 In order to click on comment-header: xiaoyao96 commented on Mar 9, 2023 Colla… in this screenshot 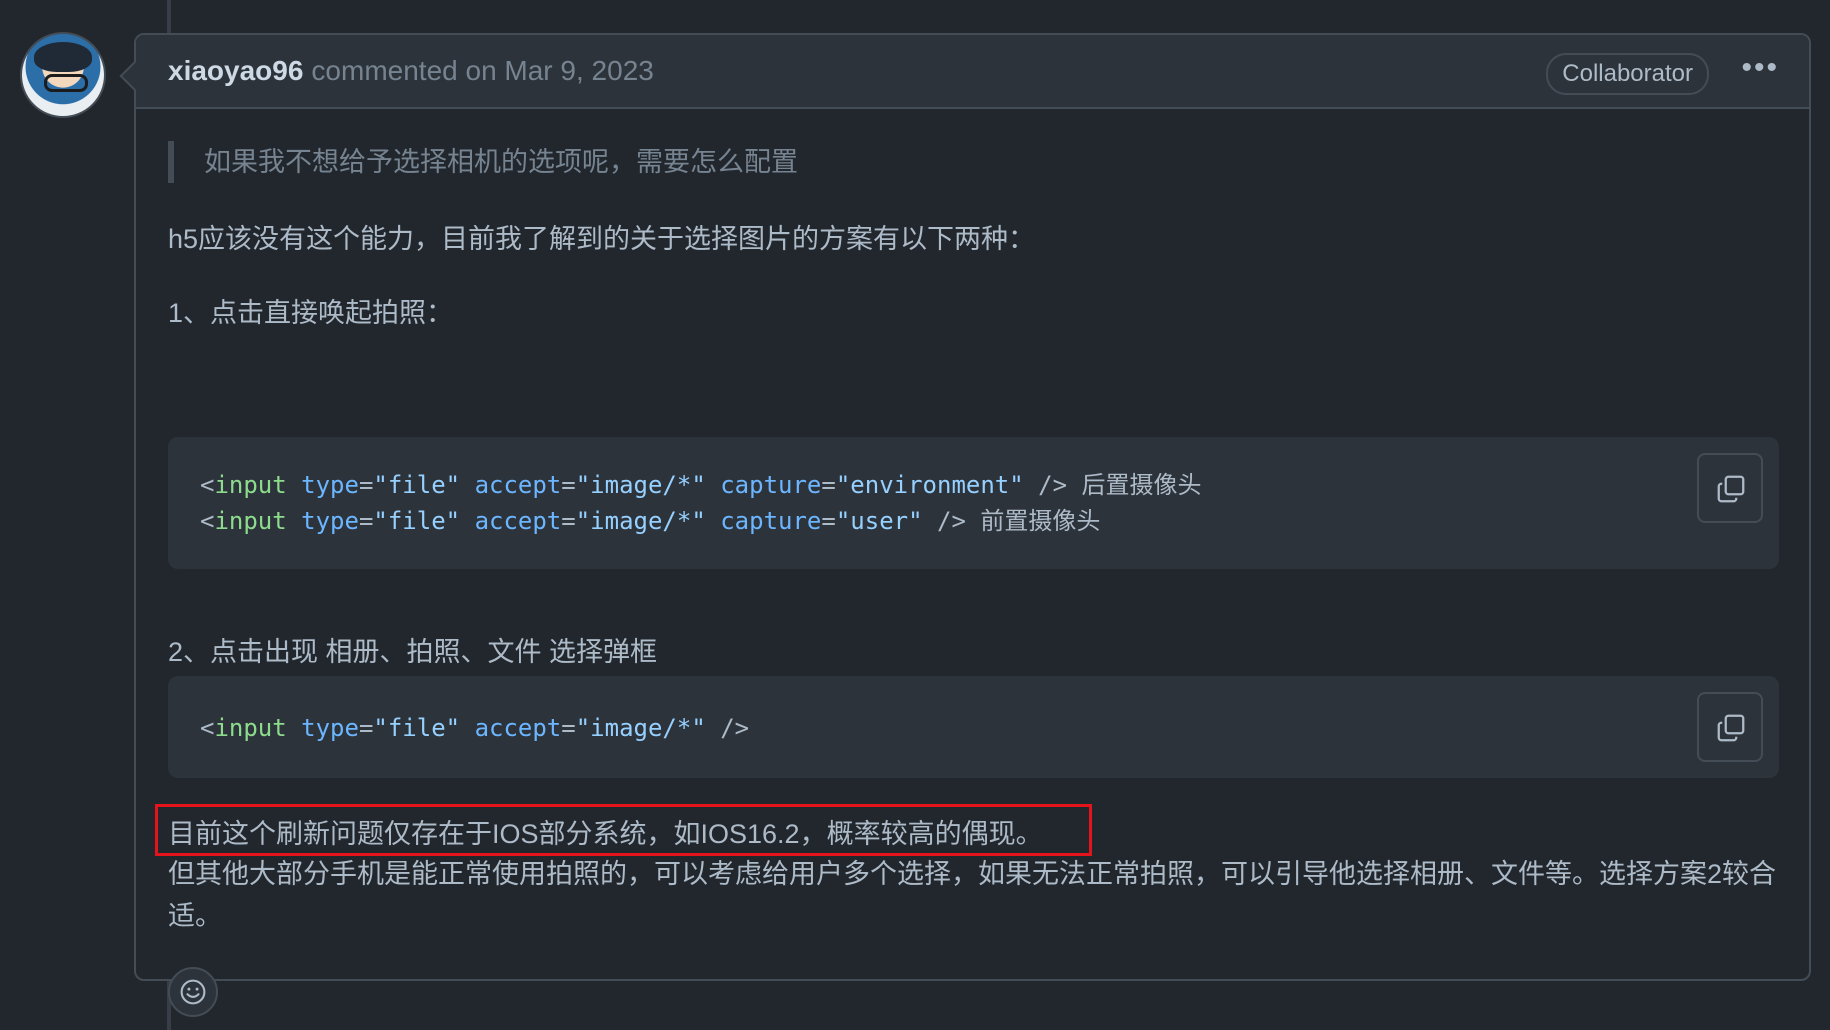, I will do `click(972, 72)`.